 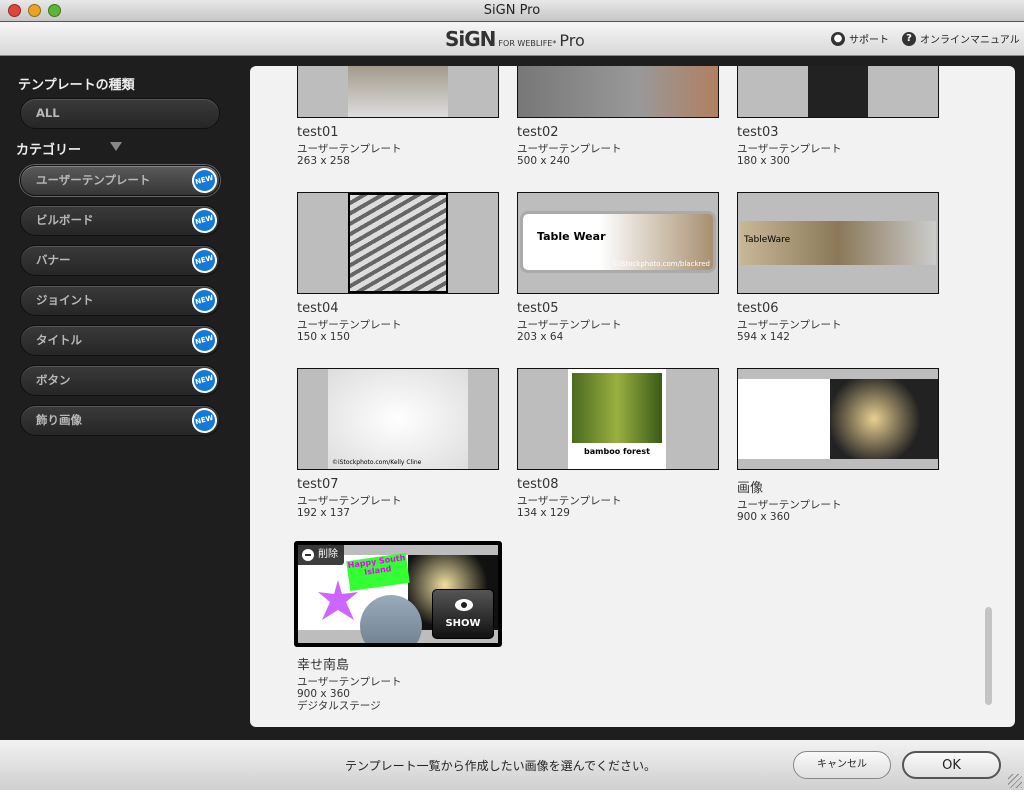 What do you see at coordinates (14, 10) in the screenshot?
I see `close-window-button` at bounding box center [14, 10].